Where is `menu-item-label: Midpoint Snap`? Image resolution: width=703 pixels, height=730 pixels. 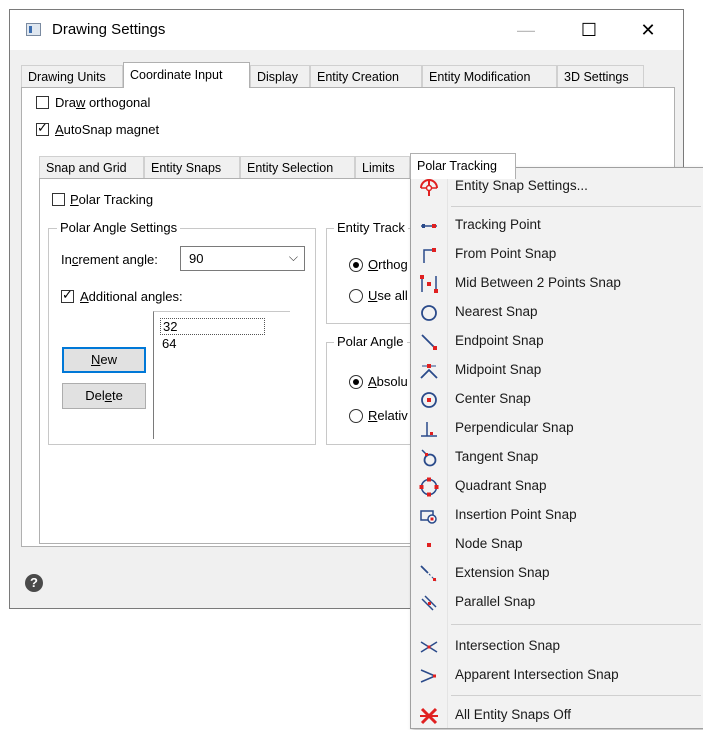
menu-item-label: Midpoint Snap is located at coordinates (498, 369).